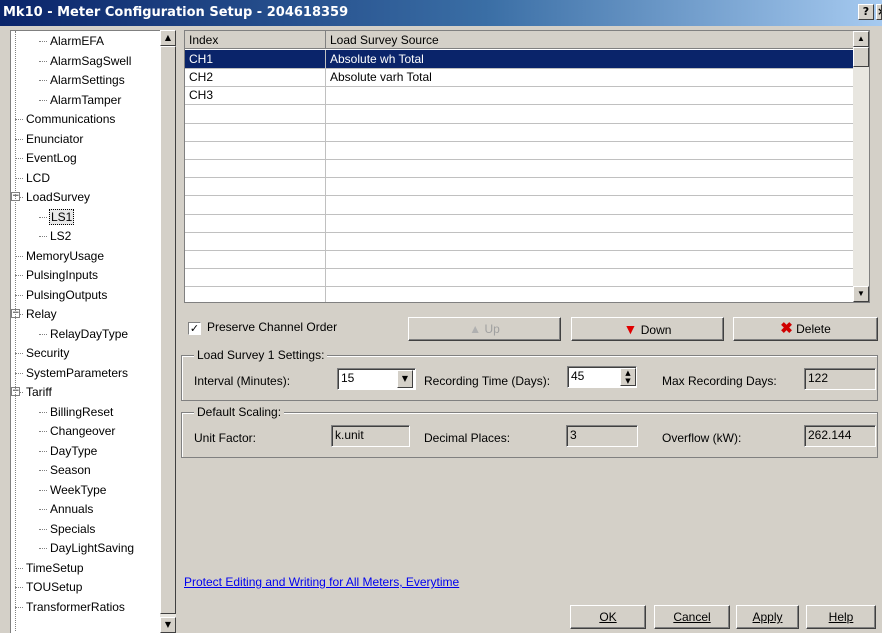  I want to click on table-row: CH1 Absolute wh Total, so click(520, 59).